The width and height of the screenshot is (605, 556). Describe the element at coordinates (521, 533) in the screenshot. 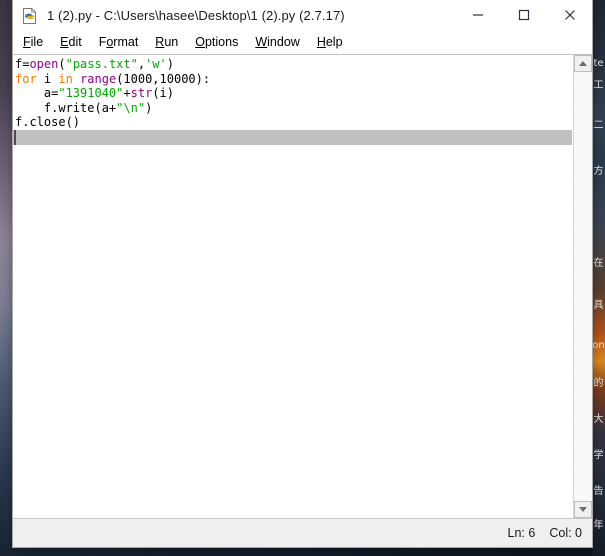

I see `line-indicator: Ln: 6` at that location.